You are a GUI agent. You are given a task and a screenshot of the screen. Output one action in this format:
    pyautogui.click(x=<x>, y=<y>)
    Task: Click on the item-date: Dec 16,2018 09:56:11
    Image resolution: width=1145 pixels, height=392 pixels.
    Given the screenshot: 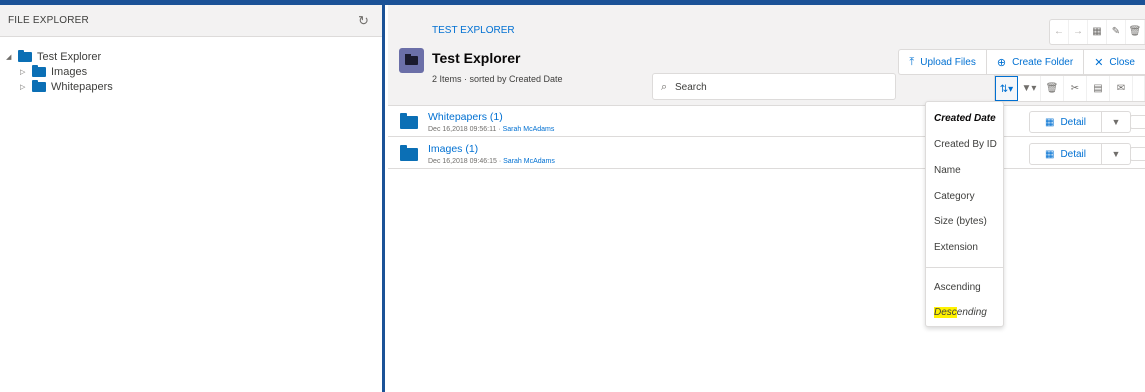 What is the action you would take?
    pyautogui.click(x=462, y=129)
    